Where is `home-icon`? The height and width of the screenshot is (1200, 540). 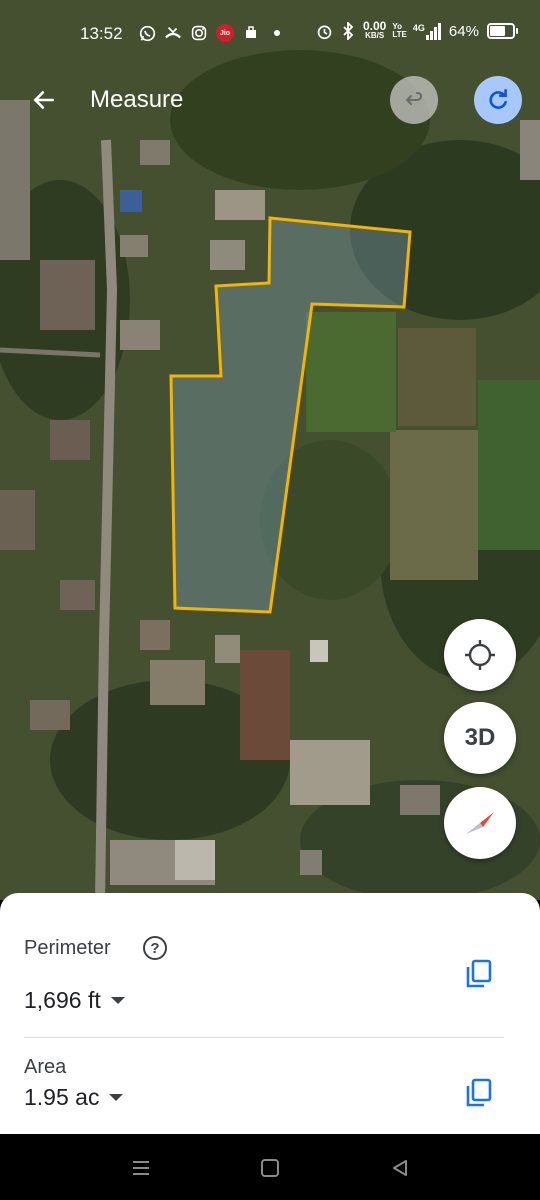 home-icon is located at coordinates (270, 1168).